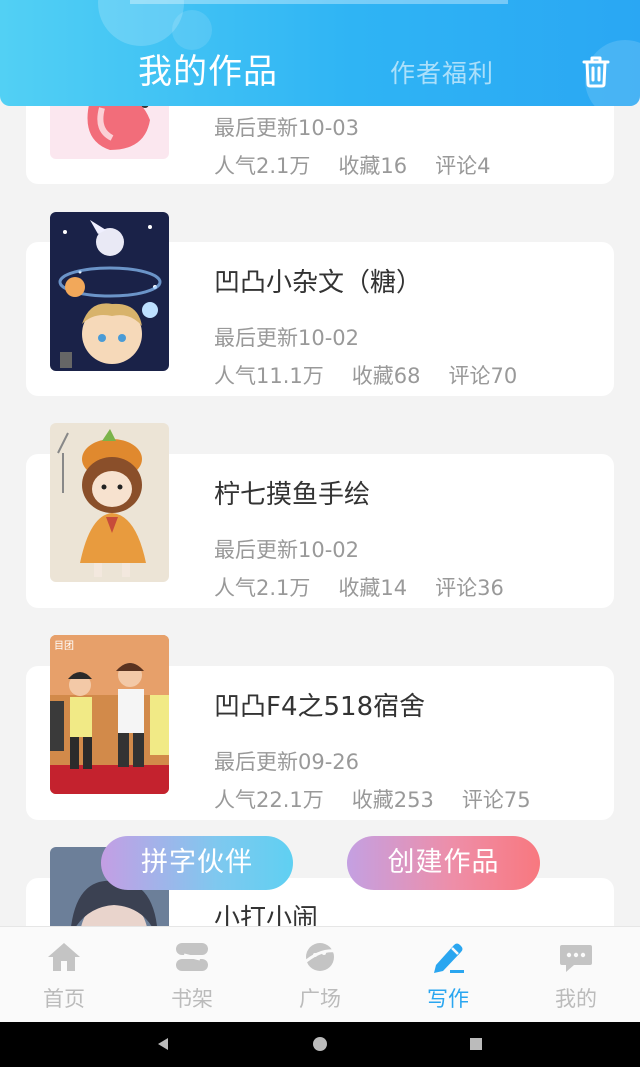  Describe the element at coordinates (596, 71) in the screenshot. I see `trash-icon` at that location.